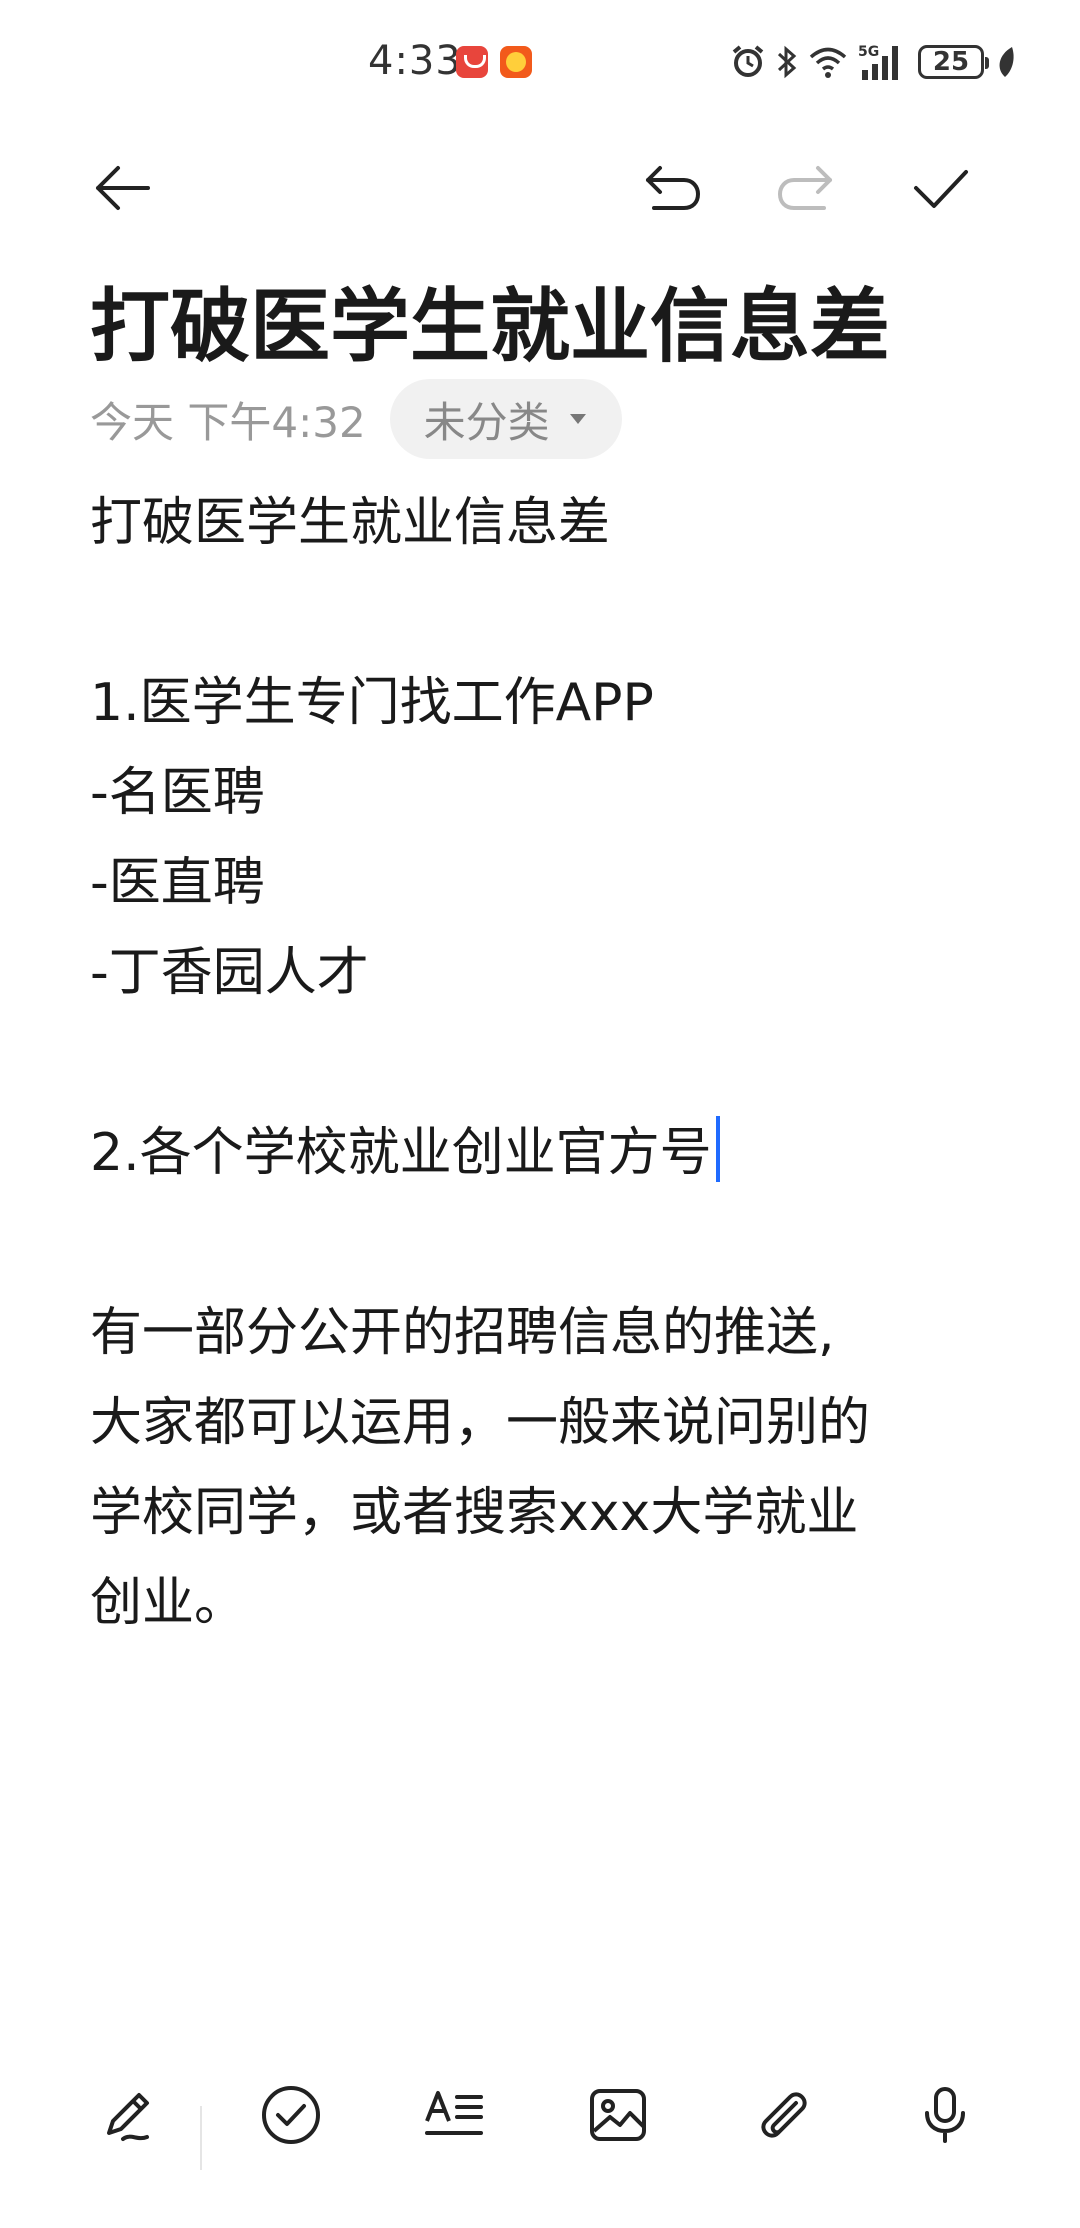 The width and height of the screenshot is (1080, 2228). What do you see at coordinates (472, 62) in the screenshot?
I see `huawei-app-icon` at bounding box center [472, 62].